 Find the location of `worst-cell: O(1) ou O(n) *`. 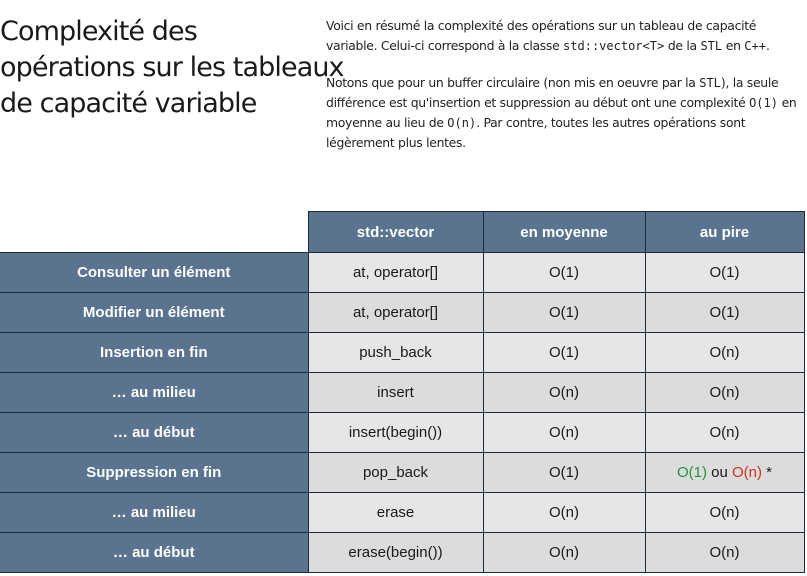

worst-cell: O(1) ou O(n) * is located at coordinates (724, 472).